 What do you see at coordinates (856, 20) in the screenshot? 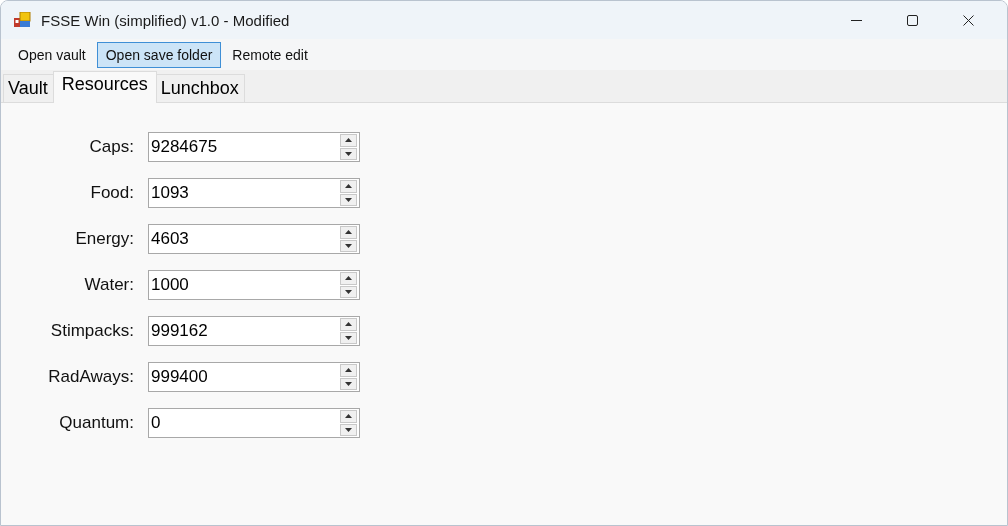
I see `minimize-icon` at bounding box center [856, 20].